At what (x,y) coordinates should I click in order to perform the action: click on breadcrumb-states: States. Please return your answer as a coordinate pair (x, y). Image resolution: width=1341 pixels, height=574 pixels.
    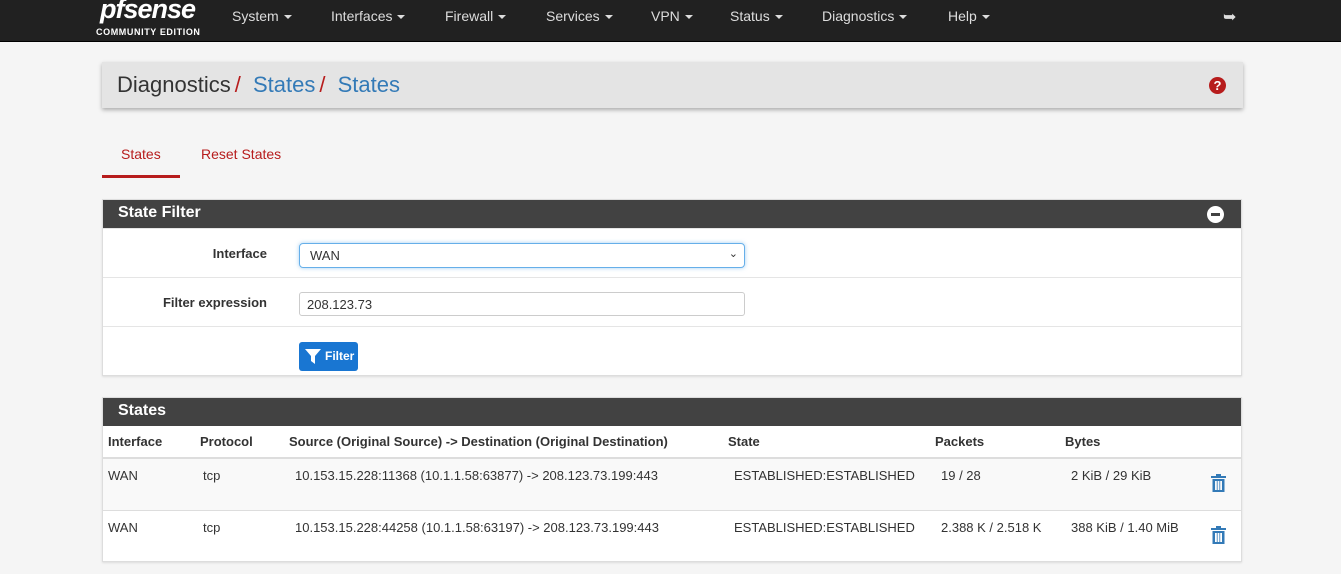
    Looking at the image, I should click on (284, 84).